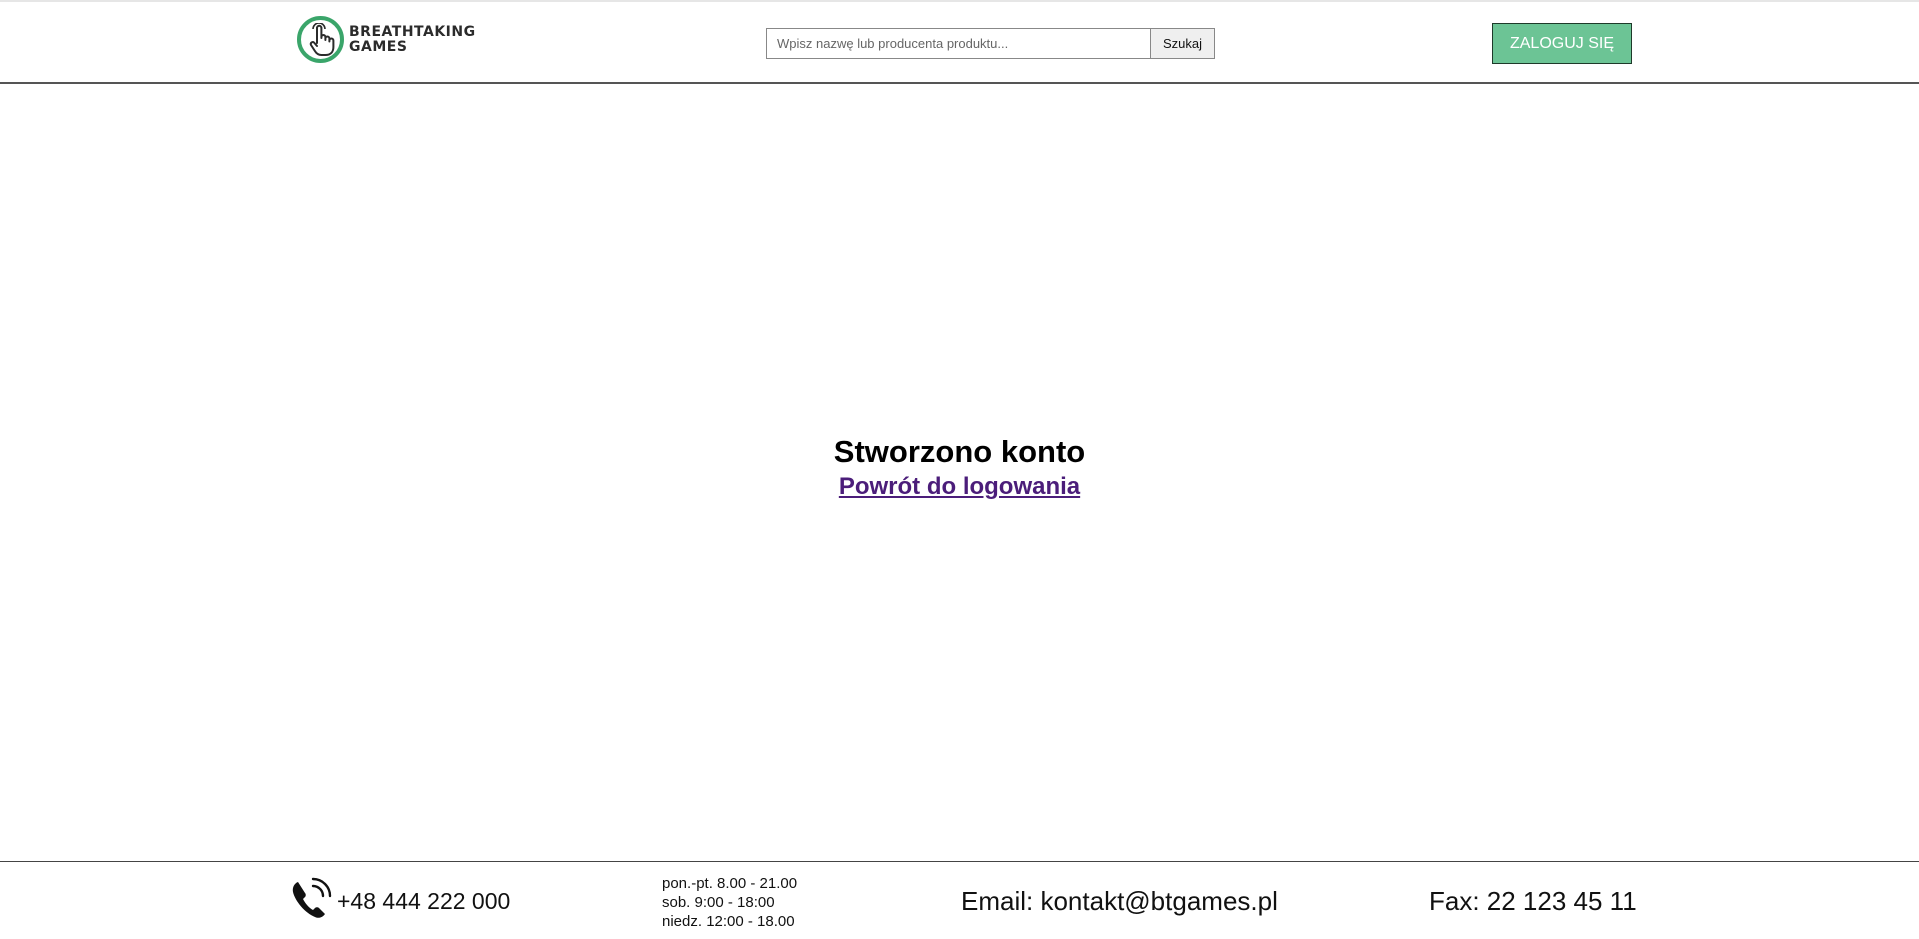  I want to click on footer-fax: Fax: 22 123 45 11, so click(1533, 901).